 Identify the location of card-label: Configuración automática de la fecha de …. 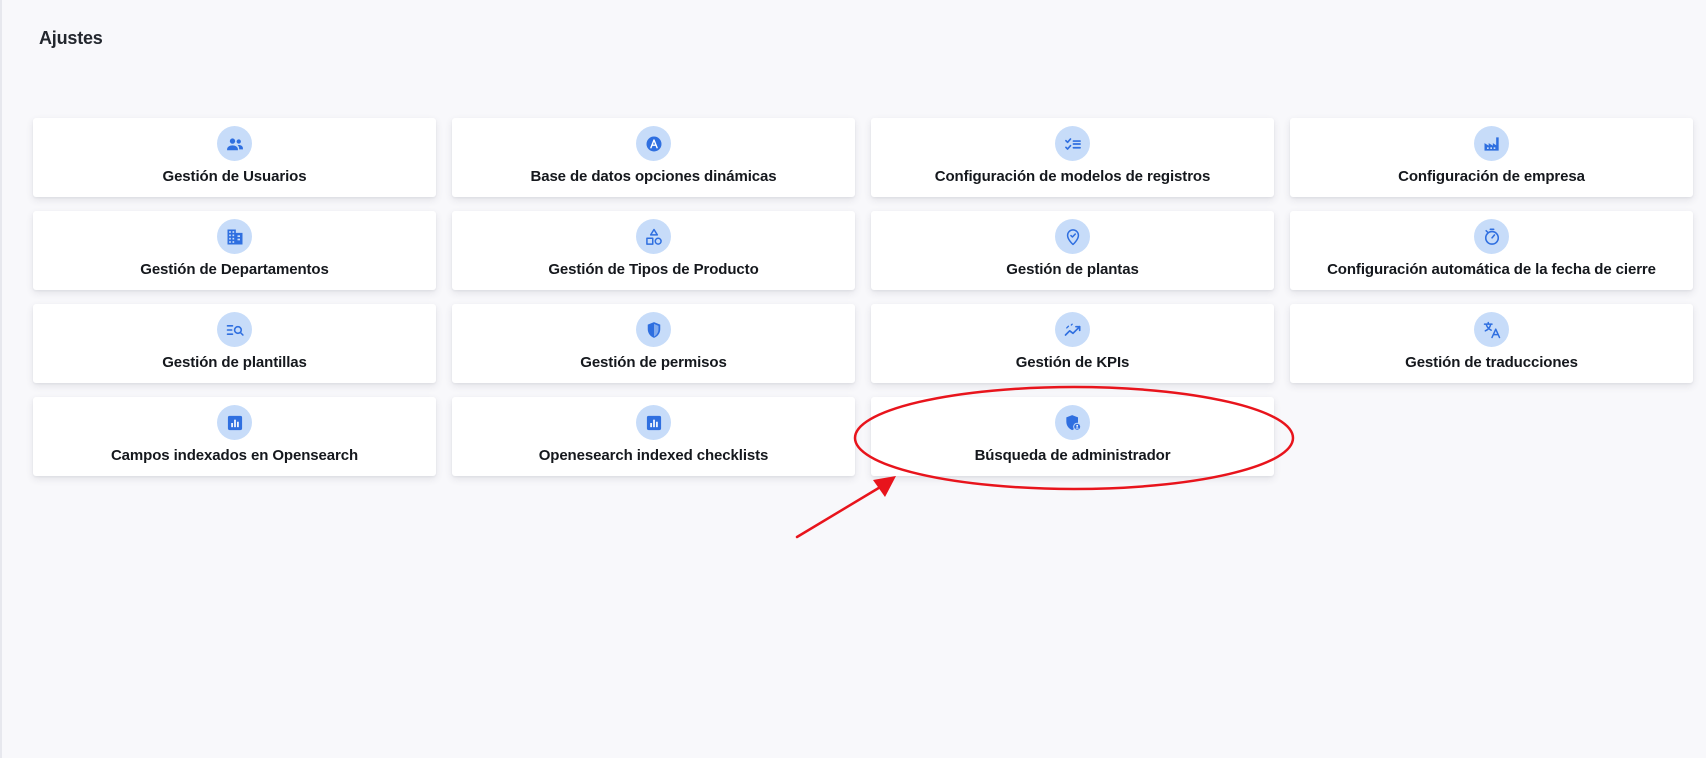
(1491, 269).